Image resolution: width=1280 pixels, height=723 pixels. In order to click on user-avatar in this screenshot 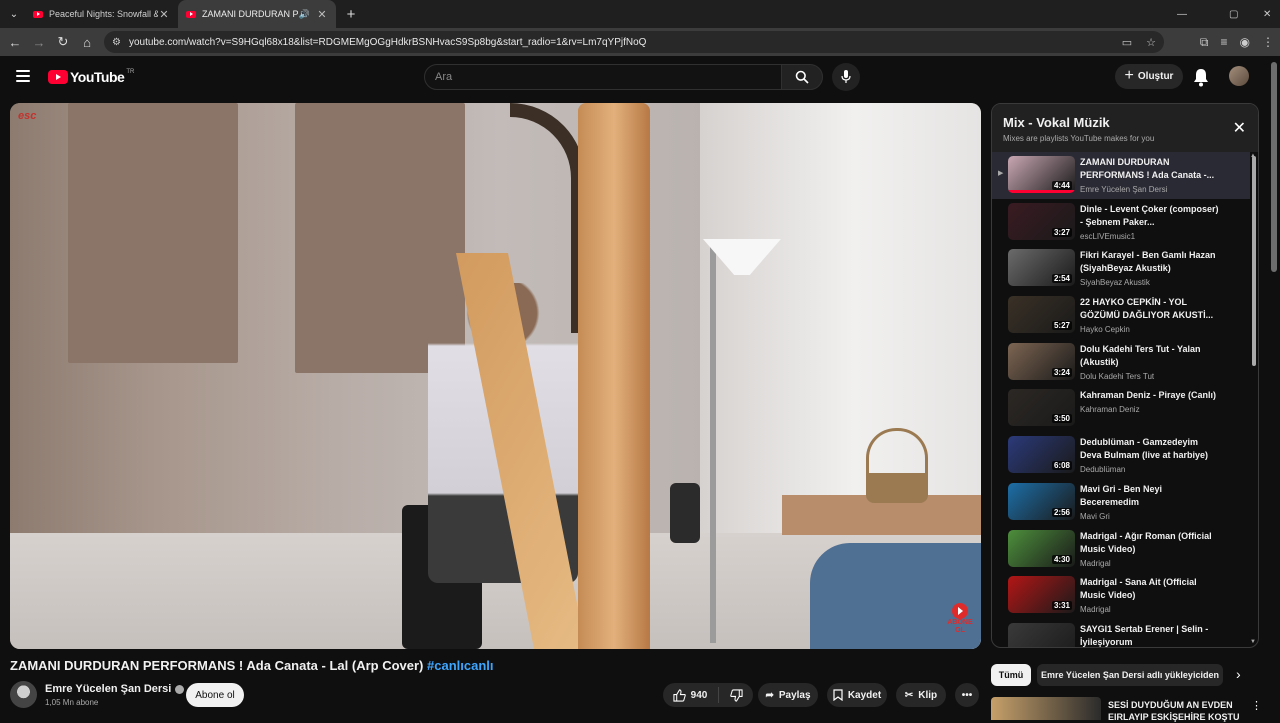, I will do `click(1239, 76)`.